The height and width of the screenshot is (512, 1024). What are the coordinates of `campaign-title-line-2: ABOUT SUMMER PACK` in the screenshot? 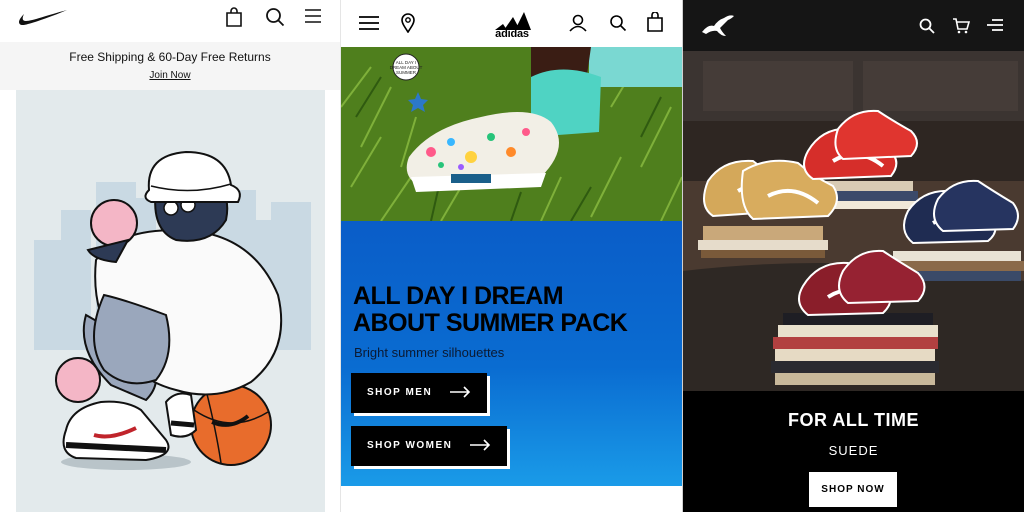 It's located at (490, 323).